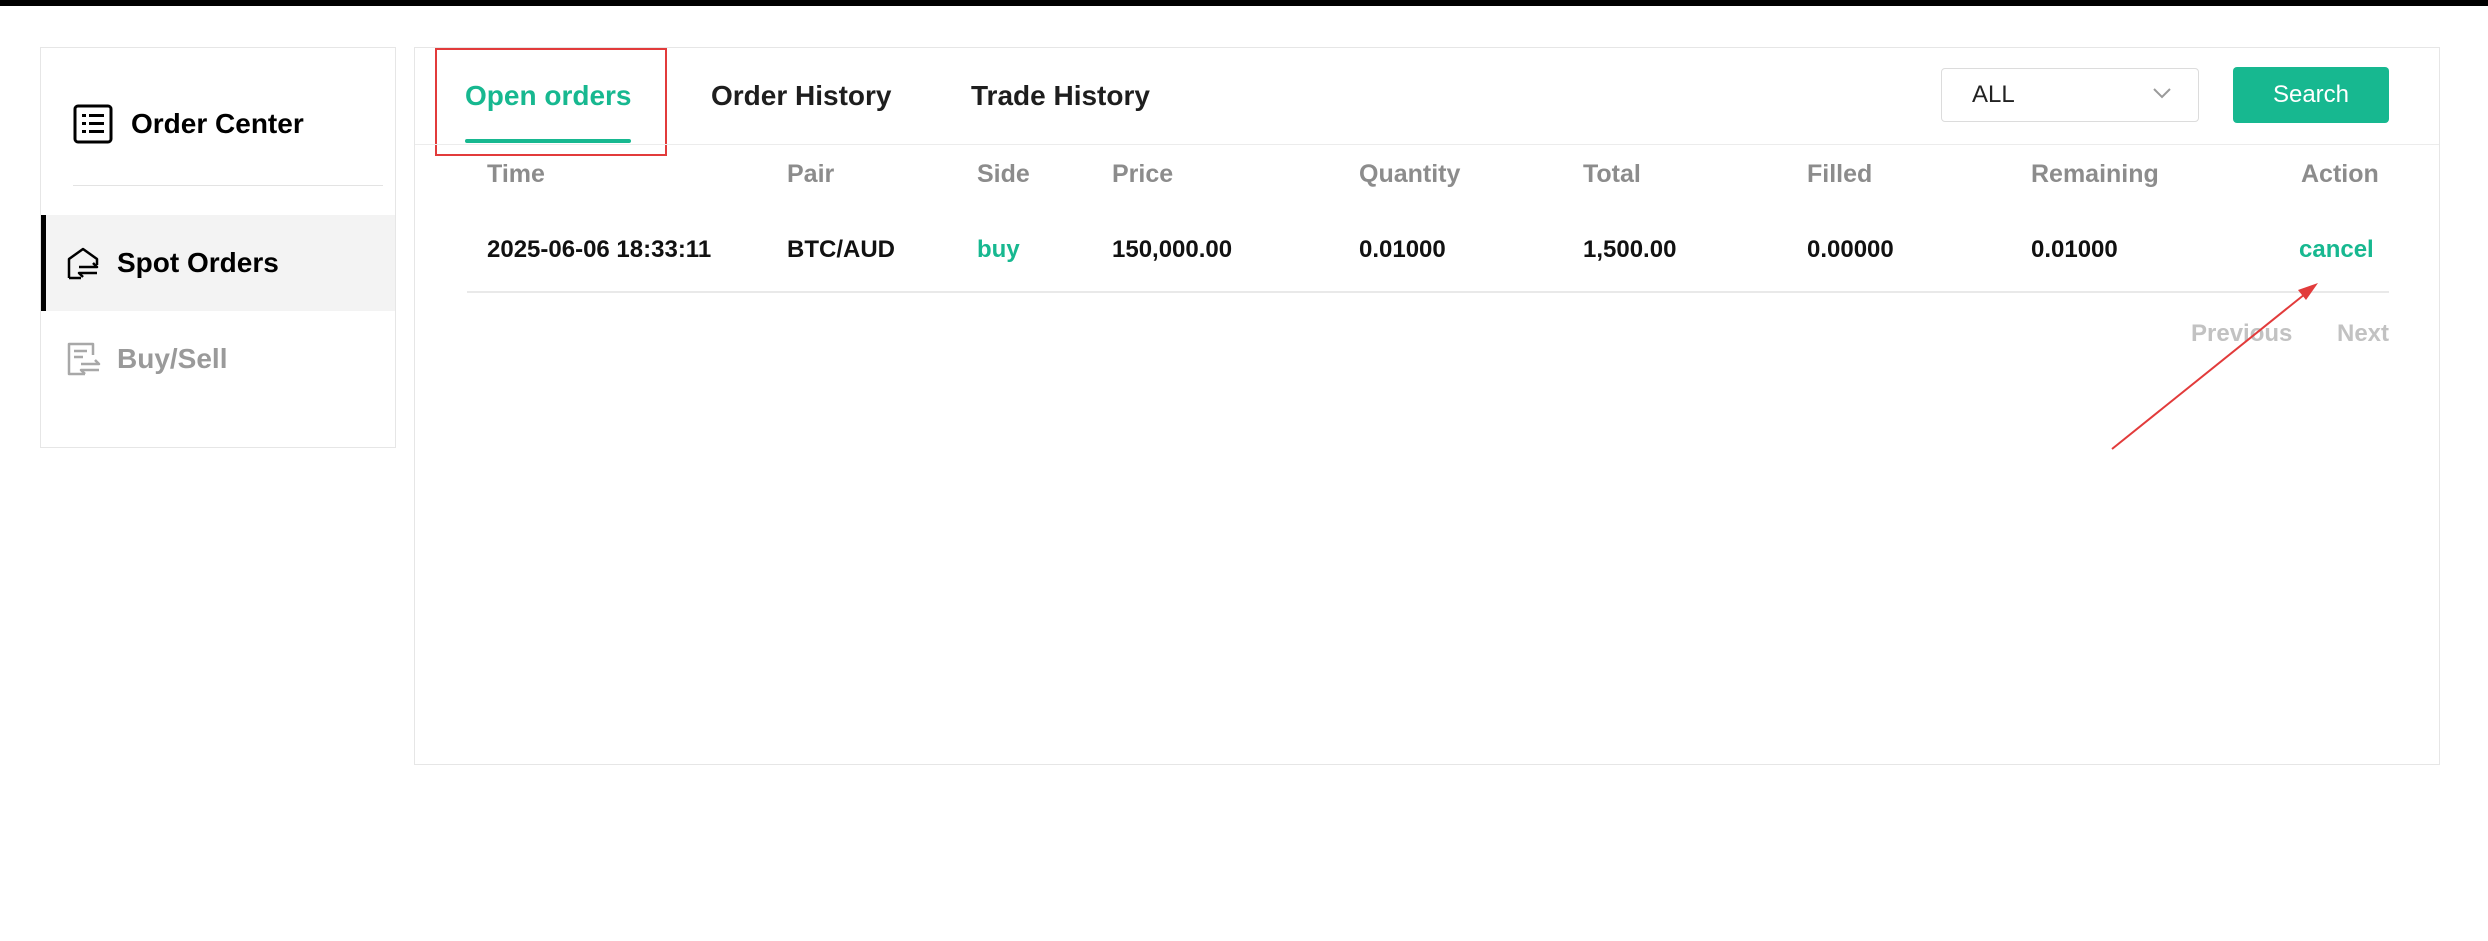 The image size is (2488, 941). Describe the element at coordinates (83, 263) in the screenshot. I see `spot-orders-icon` at that location.